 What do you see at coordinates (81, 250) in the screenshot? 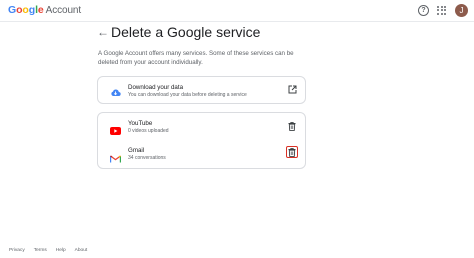
I see `footer-link-about: About` at bounding box center [81, 250].